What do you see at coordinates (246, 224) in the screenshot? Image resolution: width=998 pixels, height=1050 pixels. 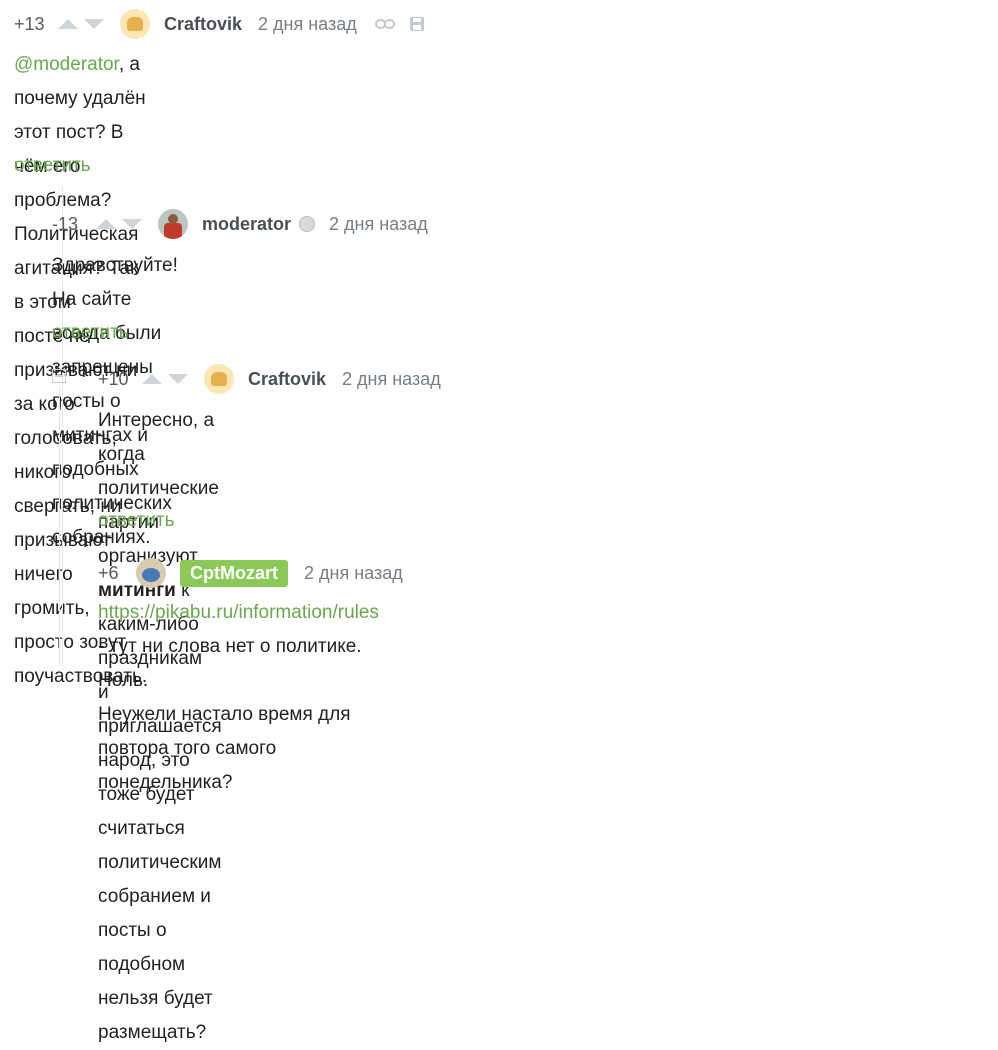 I see `author-name: moderator` at bounding box center [246, 224].